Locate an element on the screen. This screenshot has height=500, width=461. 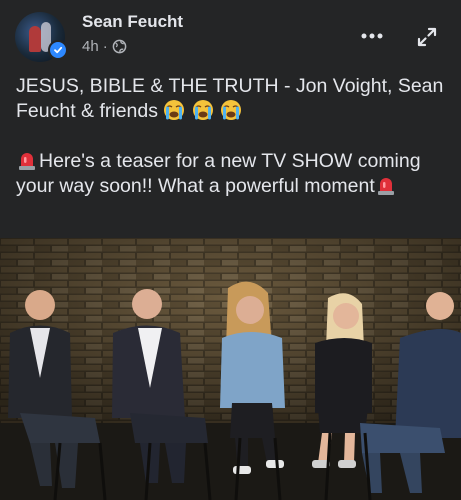
globe-icon is located at coordinates (119, 46).